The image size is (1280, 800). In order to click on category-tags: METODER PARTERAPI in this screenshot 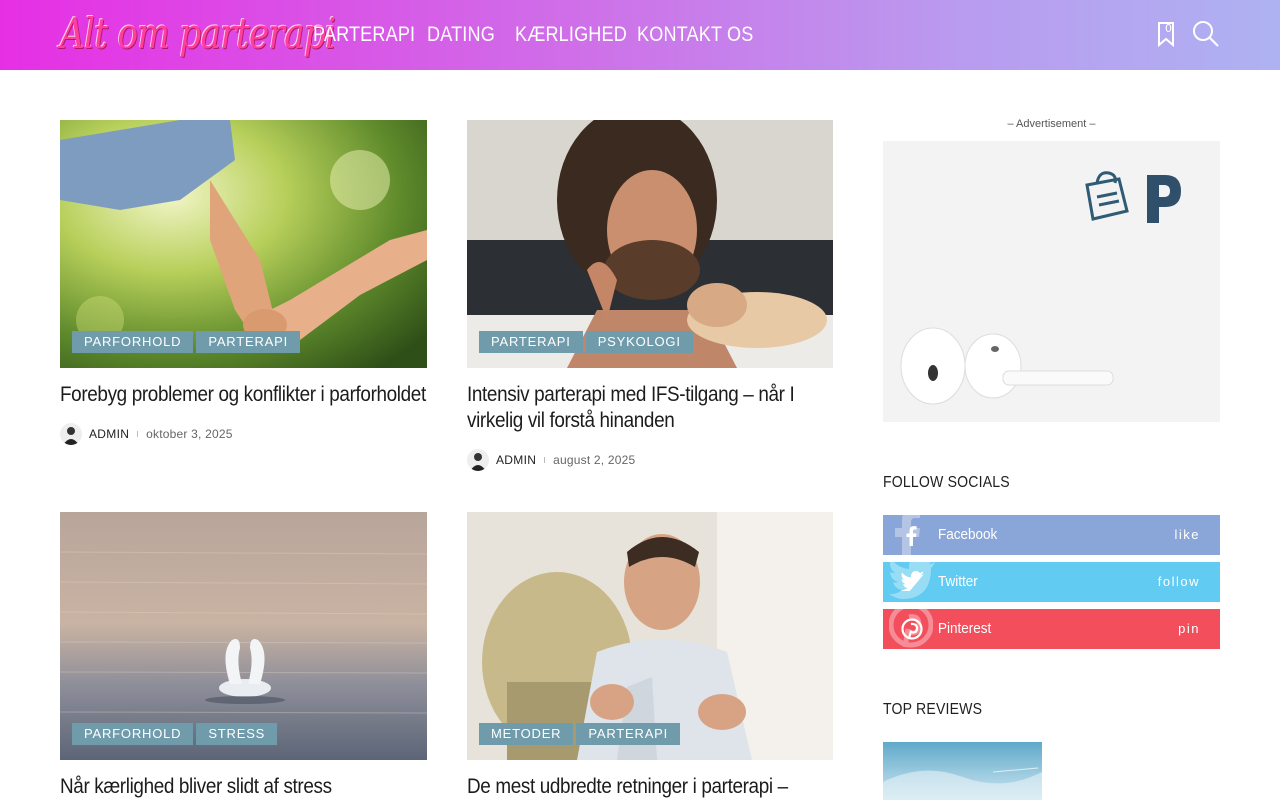, I will do `click(581, 734)`.